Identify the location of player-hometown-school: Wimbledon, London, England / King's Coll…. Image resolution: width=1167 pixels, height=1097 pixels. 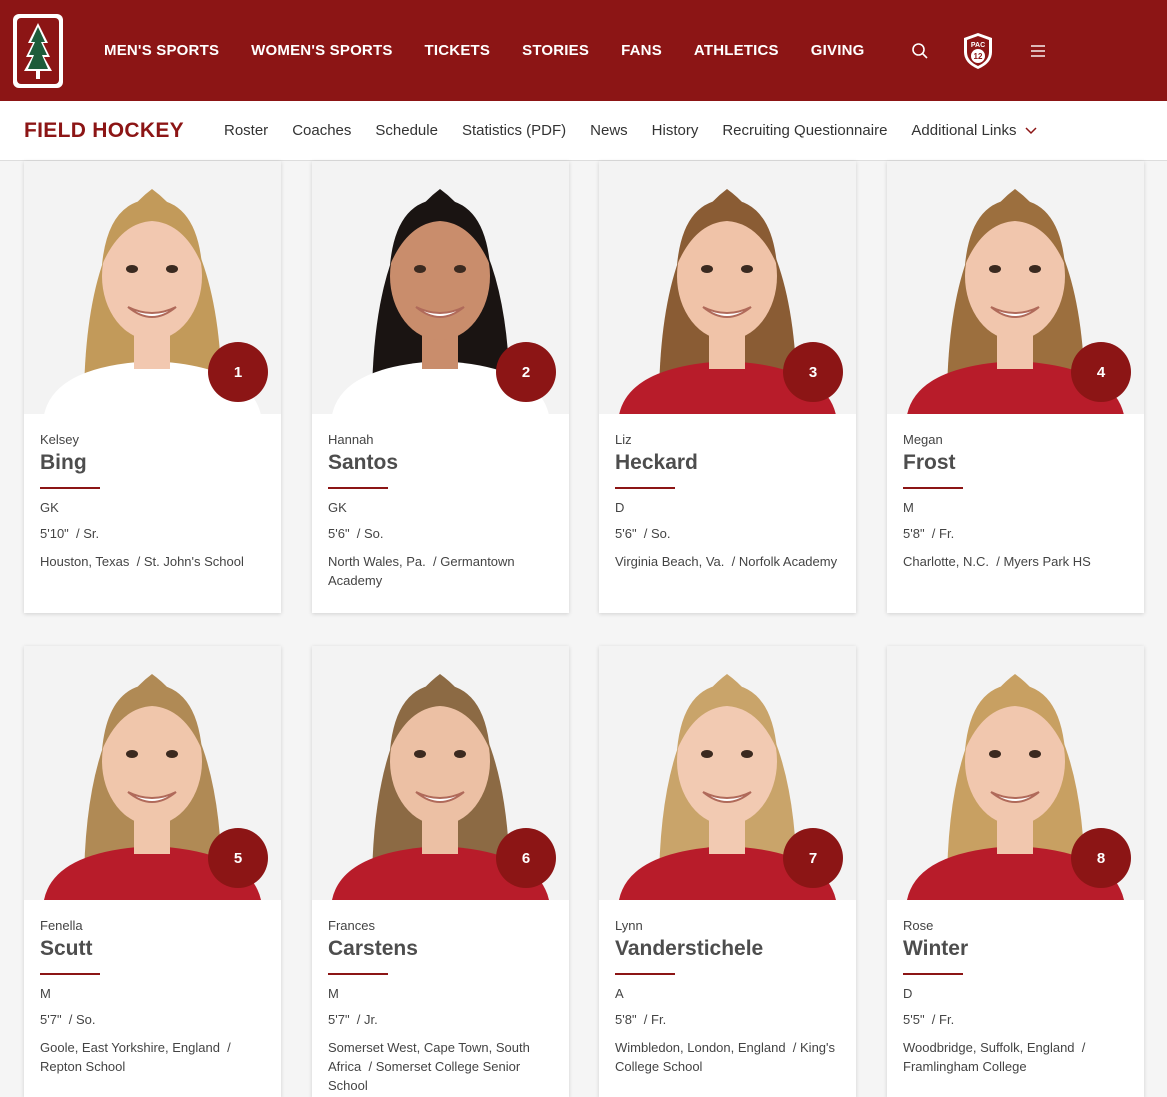
(725, 1057).